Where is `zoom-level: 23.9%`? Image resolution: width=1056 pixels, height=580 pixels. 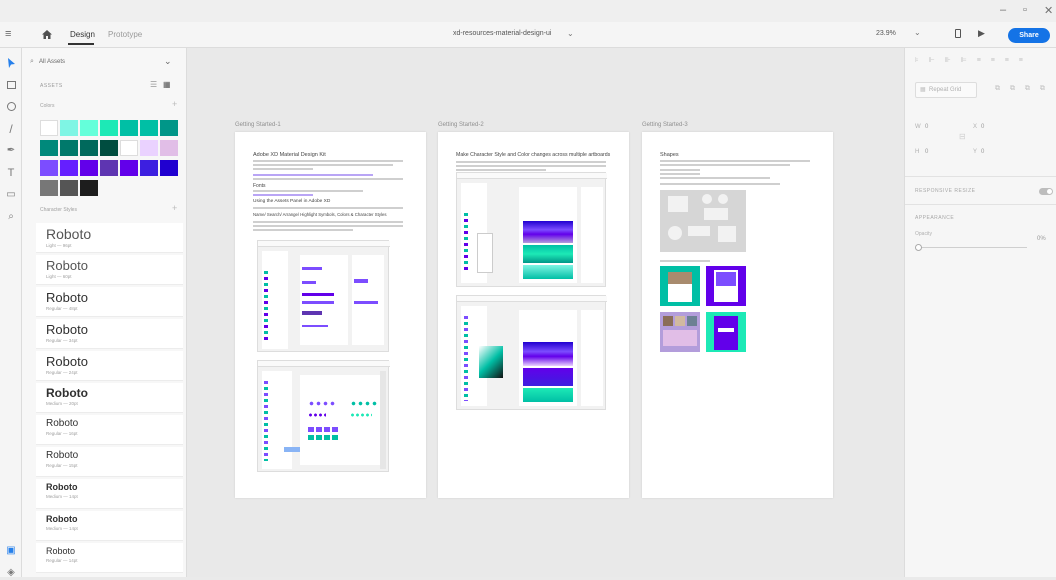
zoom-level: 23.9% is located at coordinates (886, 33).